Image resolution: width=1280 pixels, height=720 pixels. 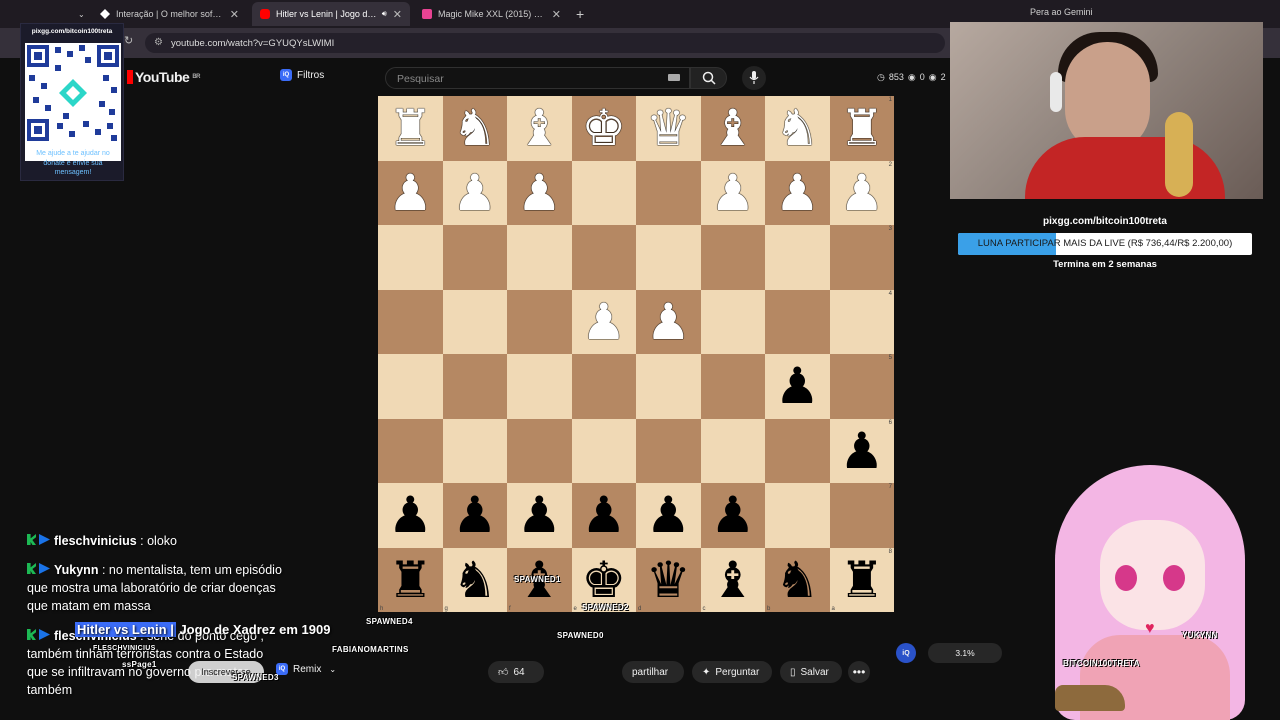 What do you see at coordinates (861, 386) in the screenshot?
I see `board-square: 5` at bounding box center [861, 386].